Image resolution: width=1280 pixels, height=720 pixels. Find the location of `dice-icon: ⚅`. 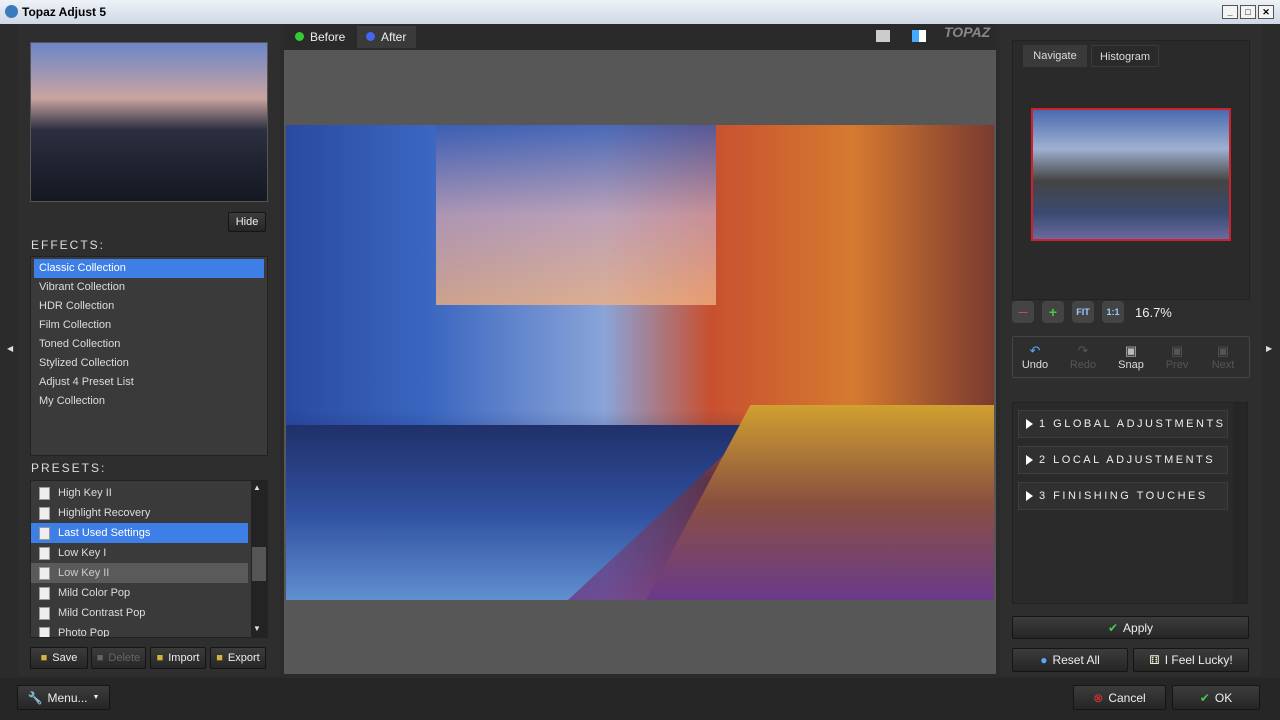

dice-icon: ⚅ is located at coordinates (1154, 660).